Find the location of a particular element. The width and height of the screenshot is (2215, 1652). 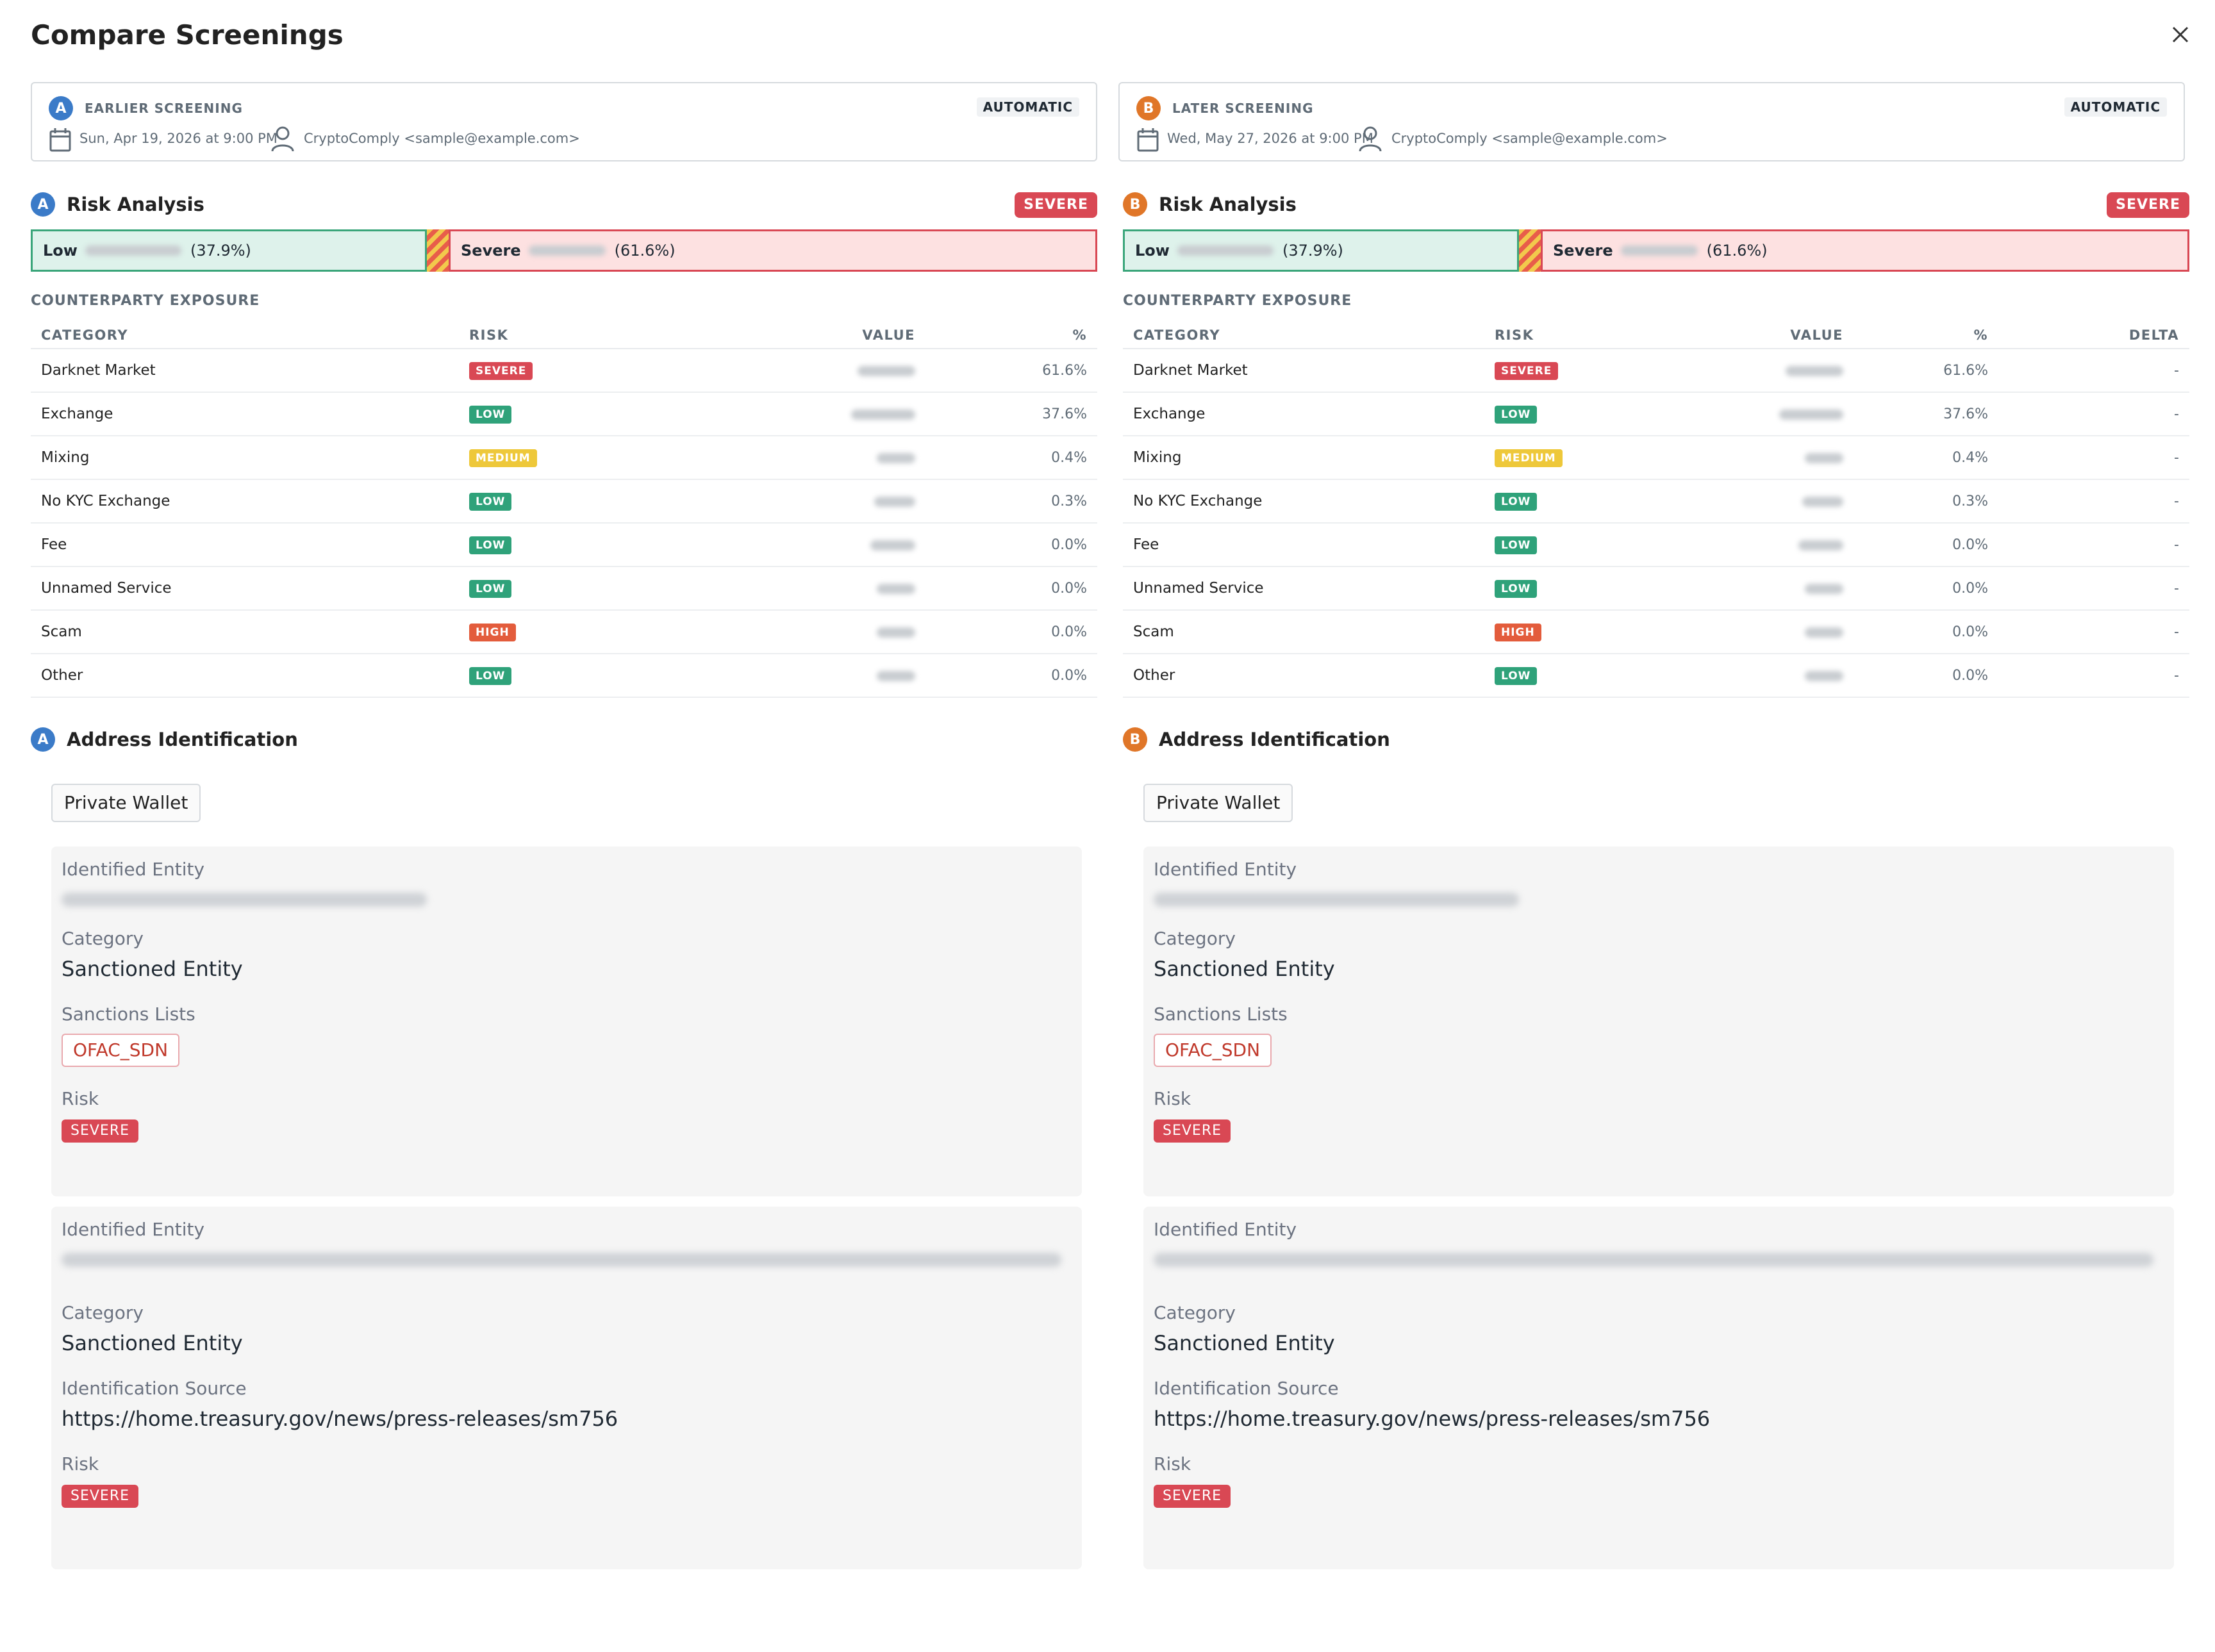

screening-a-user: CryptoComply <sample@example.com> is located at coordinates (442, 138).